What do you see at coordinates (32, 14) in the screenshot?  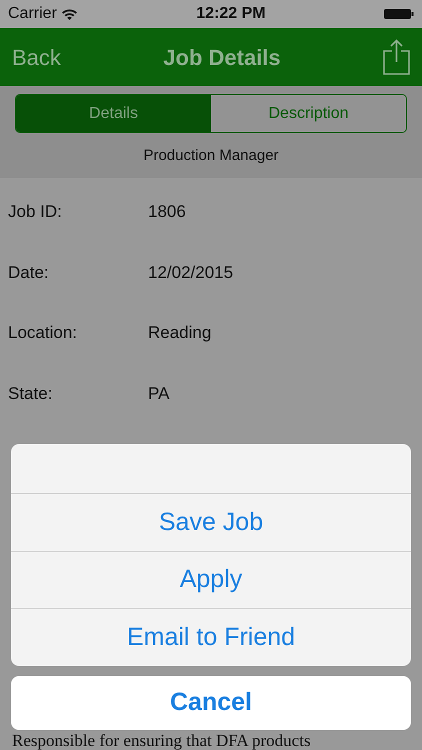 I see `carrier-label: Carrier` at bounding box center [32, 14].